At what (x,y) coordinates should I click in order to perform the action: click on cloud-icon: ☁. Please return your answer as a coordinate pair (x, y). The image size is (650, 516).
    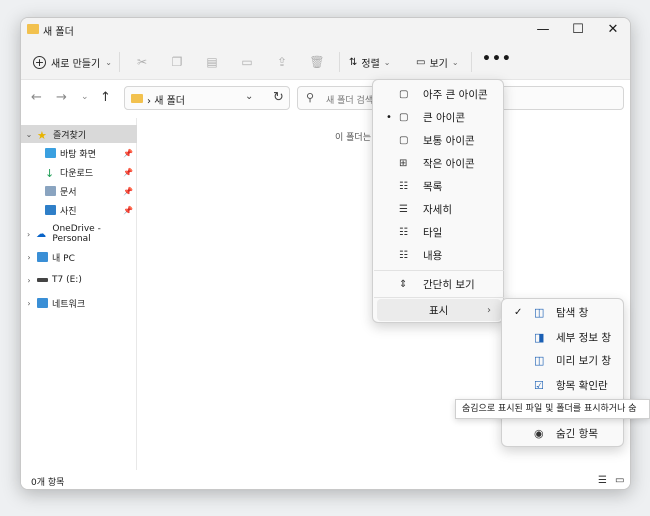
    Looking at the image, I should click on (41, 234).